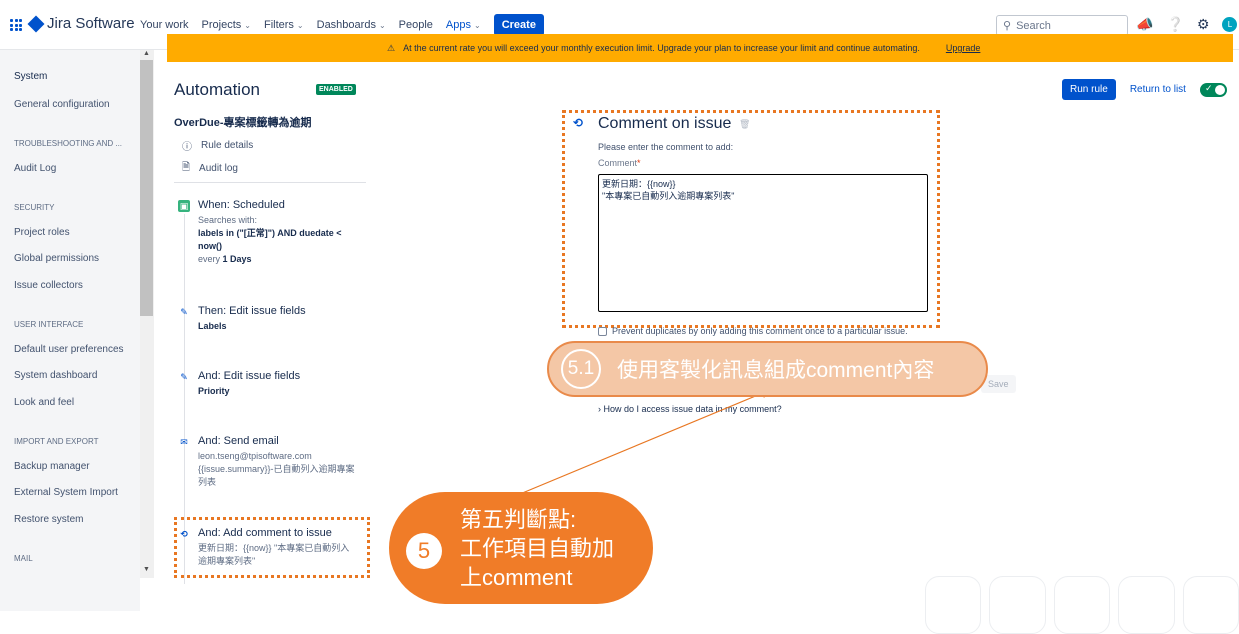 The width and height of the screenshot is (1239, 634). What do you see at coordinates (581, 369) in the screenshot?
I see `callout-number: 5.1` at bounding box center [581, 369].